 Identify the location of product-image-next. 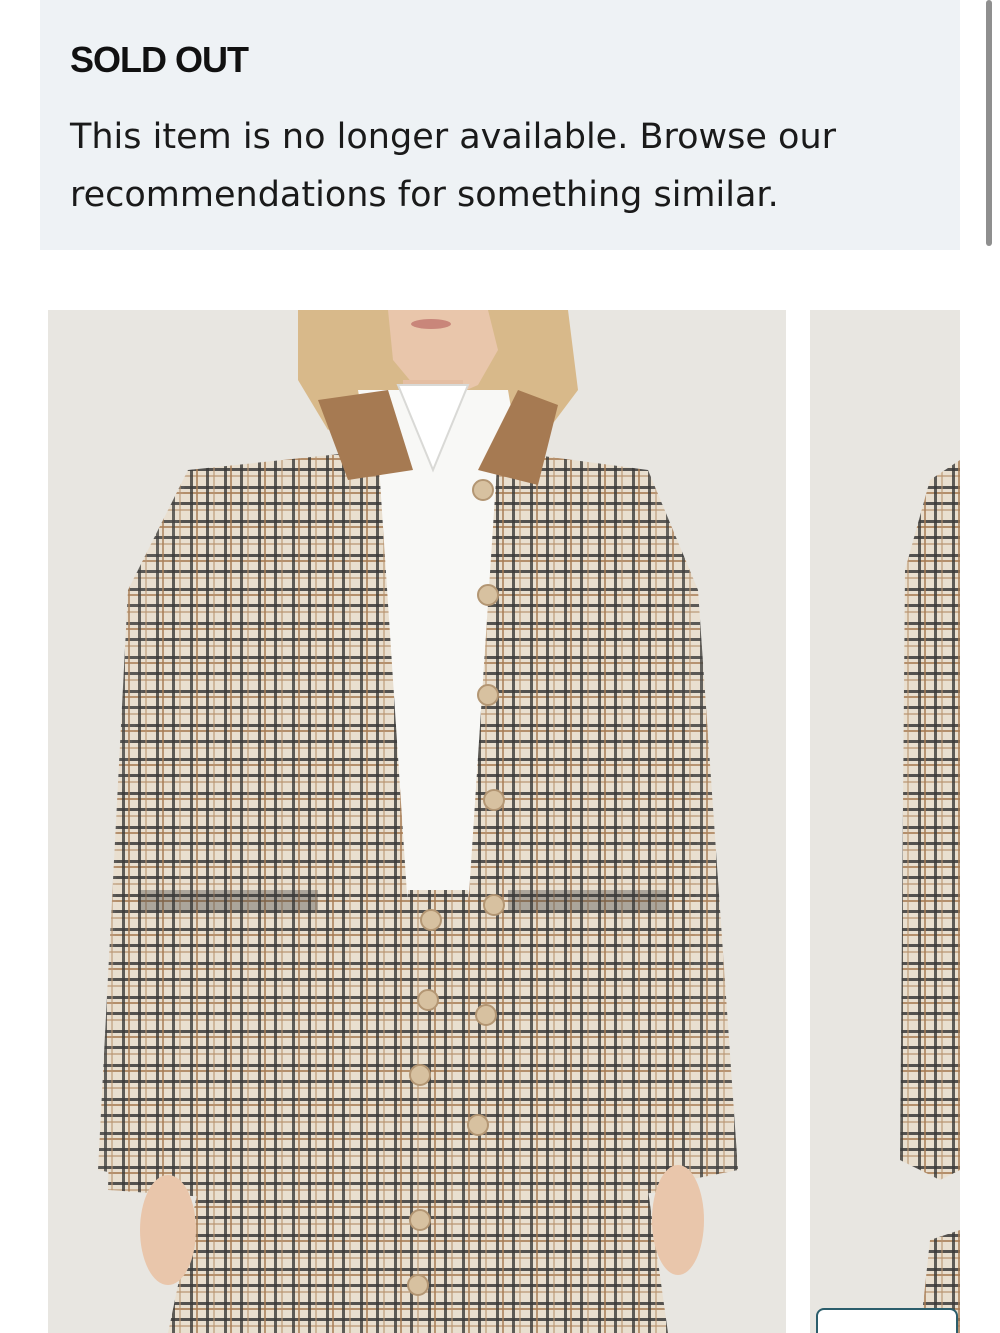
(885, 821).